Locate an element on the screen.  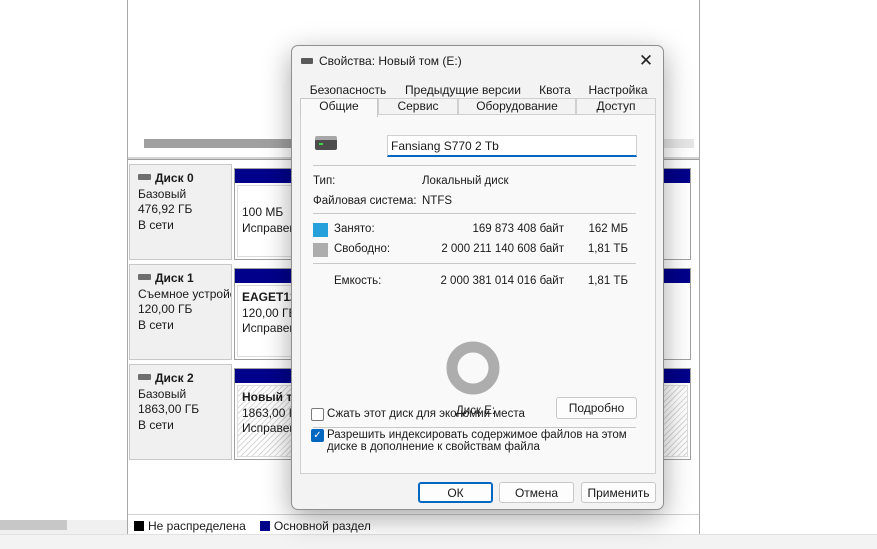
compress-option: Сжать этот диск для экономии места is located at coordinates (418, 414).